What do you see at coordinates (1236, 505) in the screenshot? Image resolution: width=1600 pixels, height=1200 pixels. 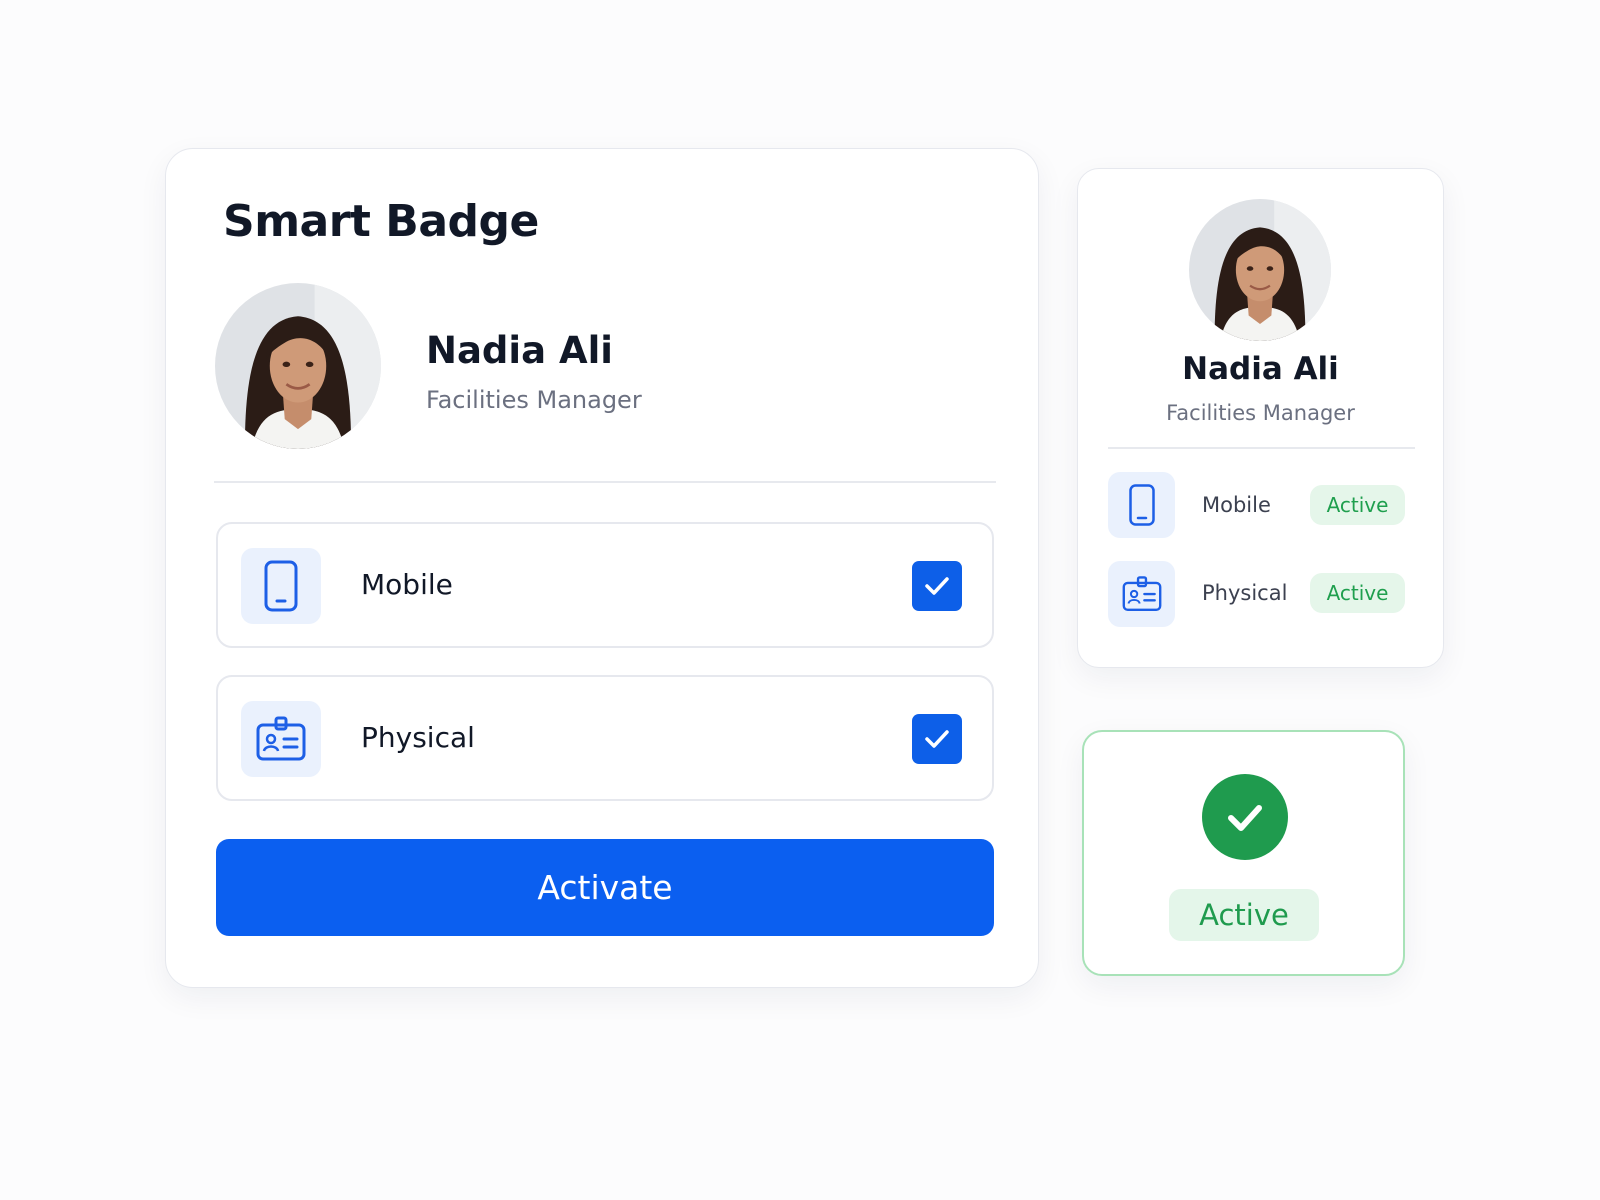 I see `summary-label-mobile: Mobile` at bounding box center [1236, 505].